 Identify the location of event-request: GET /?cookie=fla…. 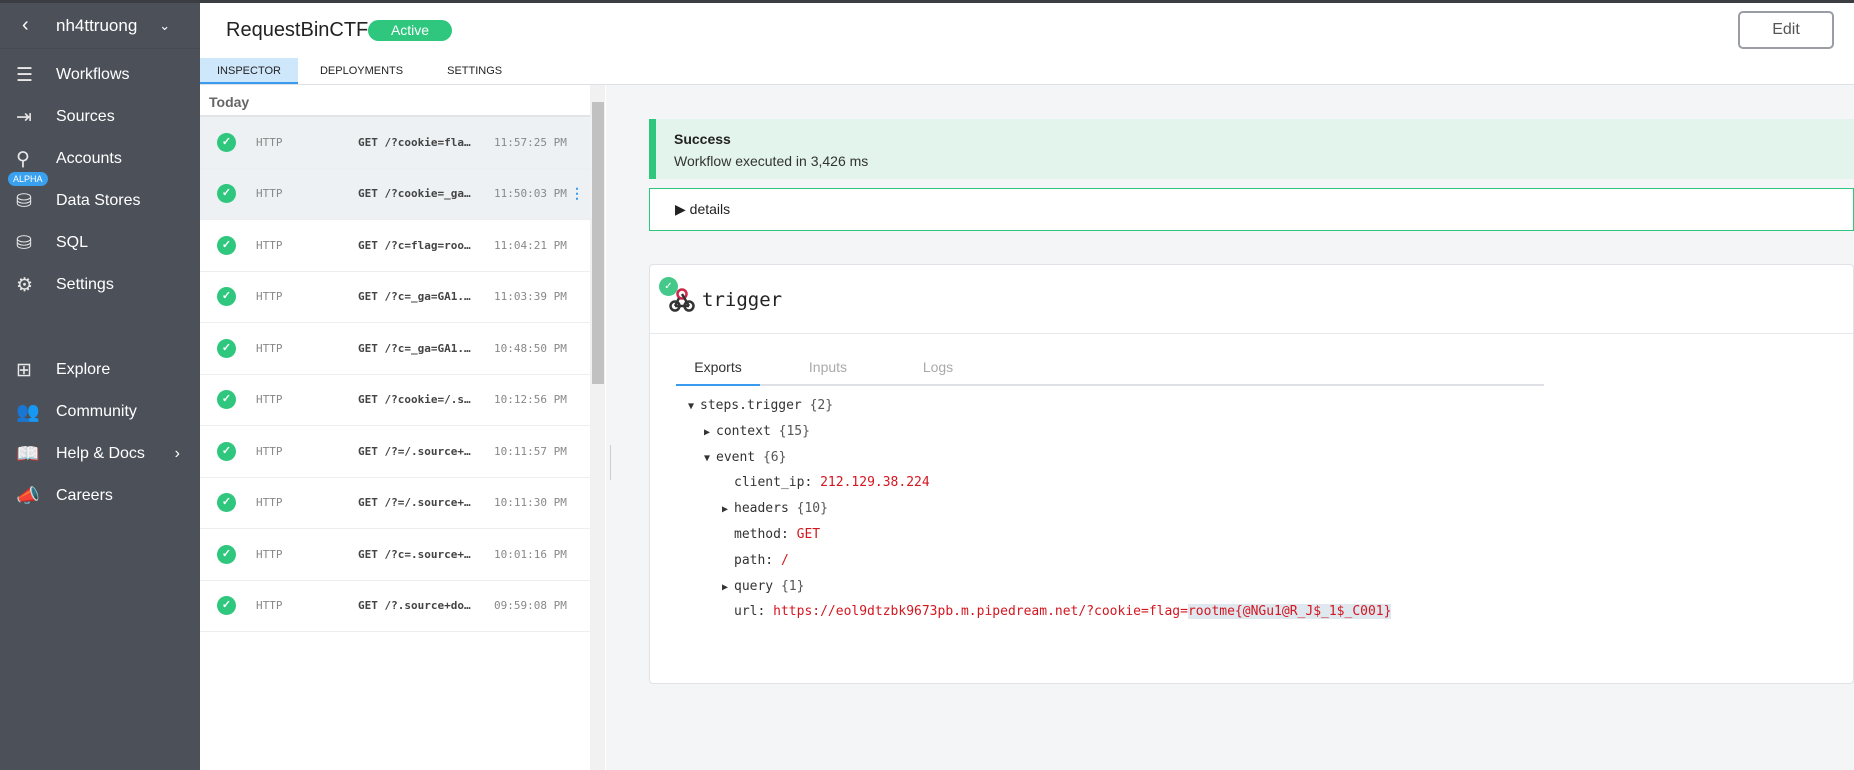
(414, 142).